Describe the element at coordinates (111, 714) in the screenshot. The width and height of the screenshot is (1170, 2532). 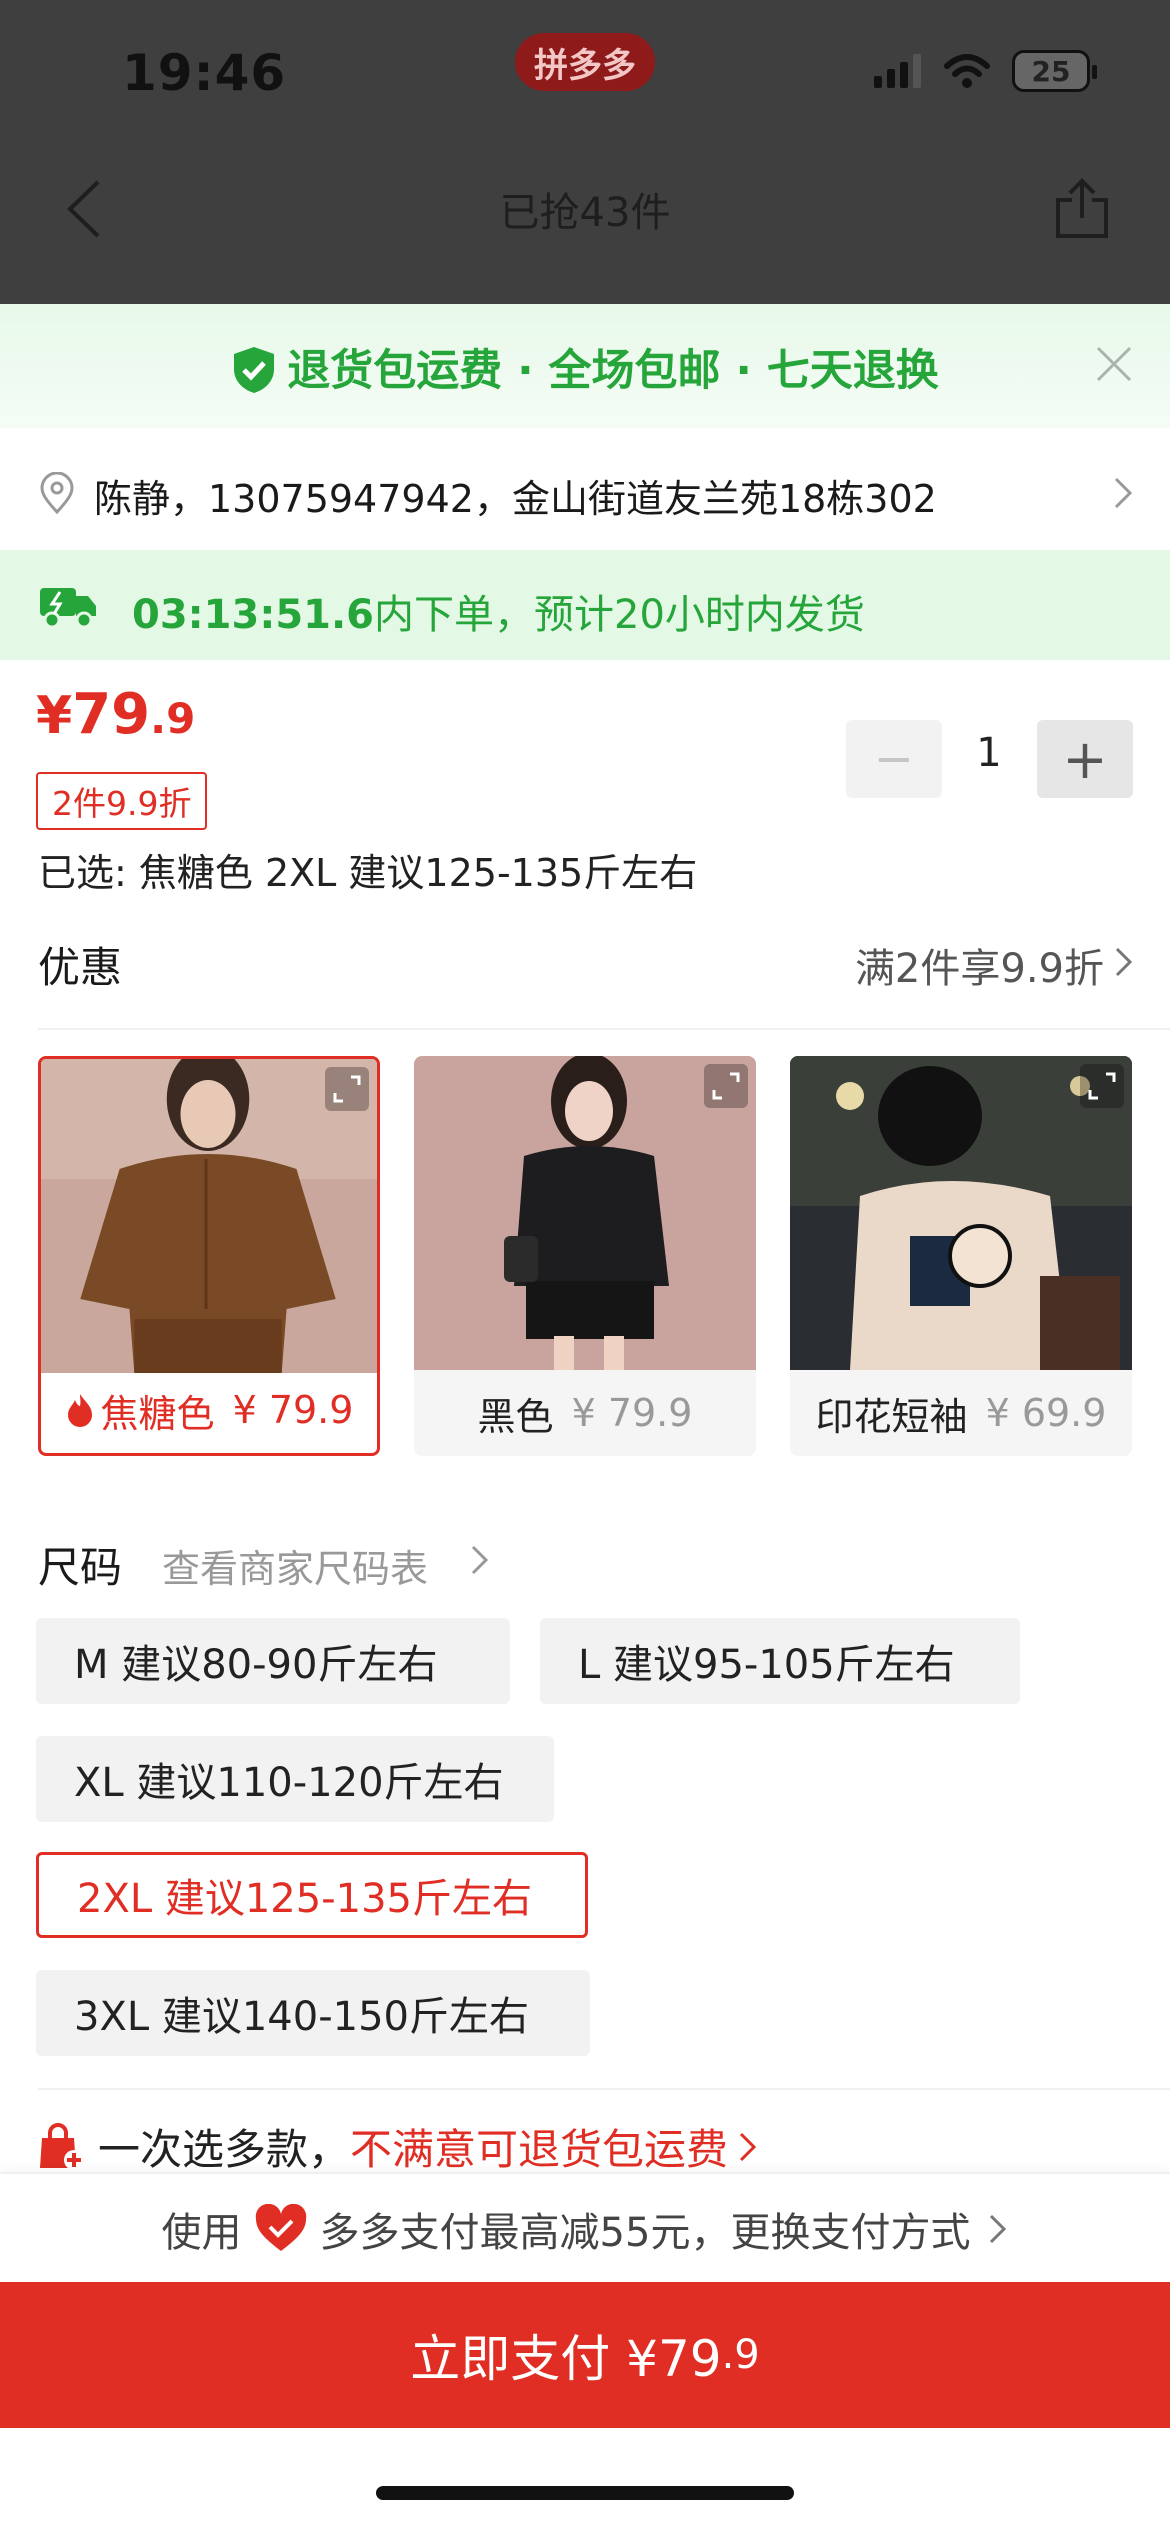
I see `price-integer: 79` at that location.